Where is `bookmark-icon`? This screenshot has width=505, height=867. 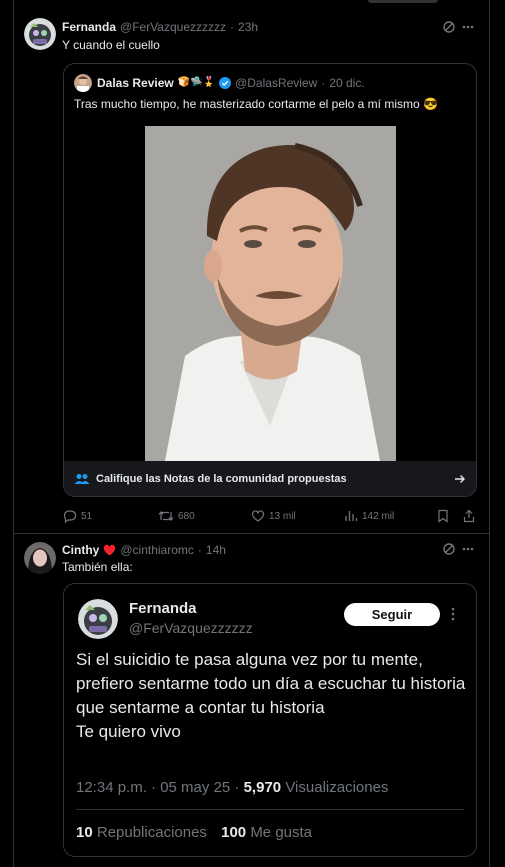
bookmark-icon is located at coordinates (443, 516).